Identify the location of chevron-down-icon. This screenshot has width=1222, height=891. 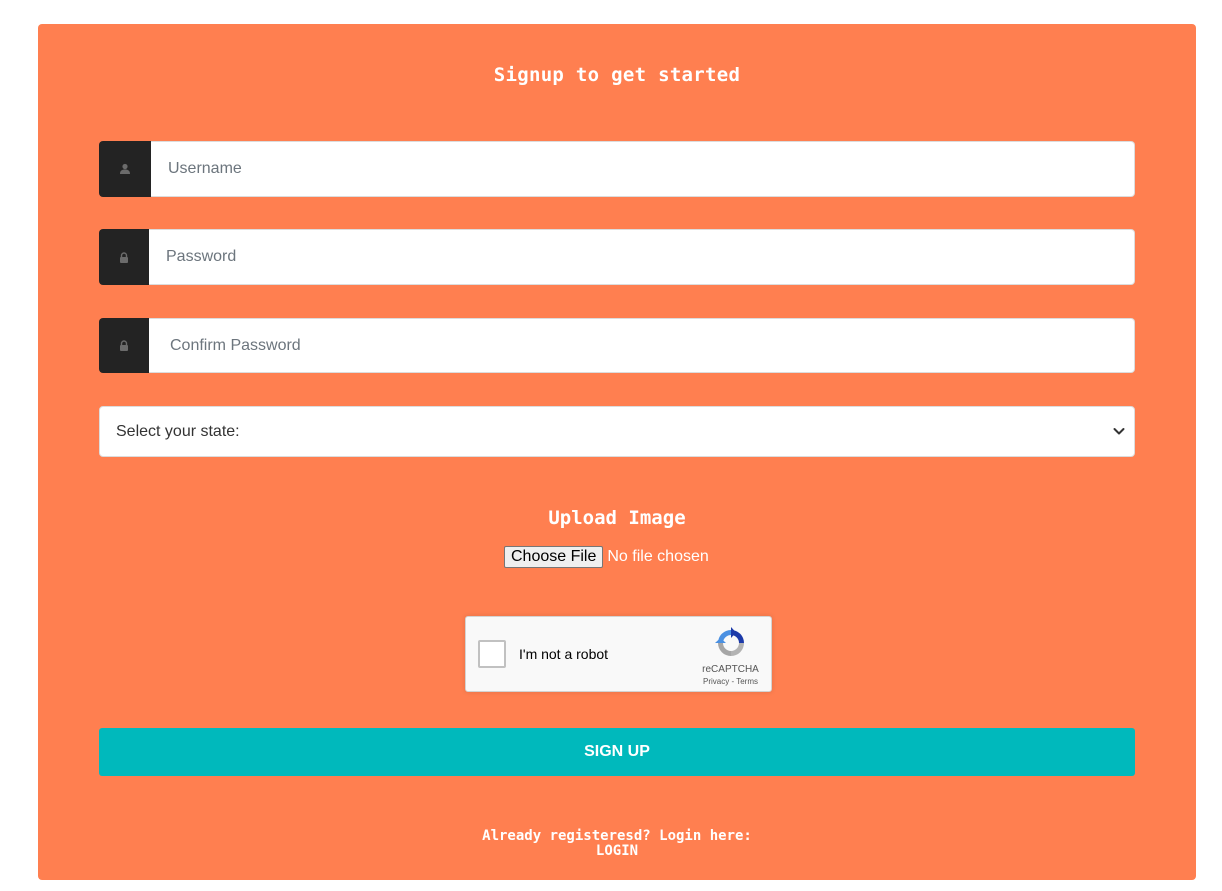
(1119, 433).